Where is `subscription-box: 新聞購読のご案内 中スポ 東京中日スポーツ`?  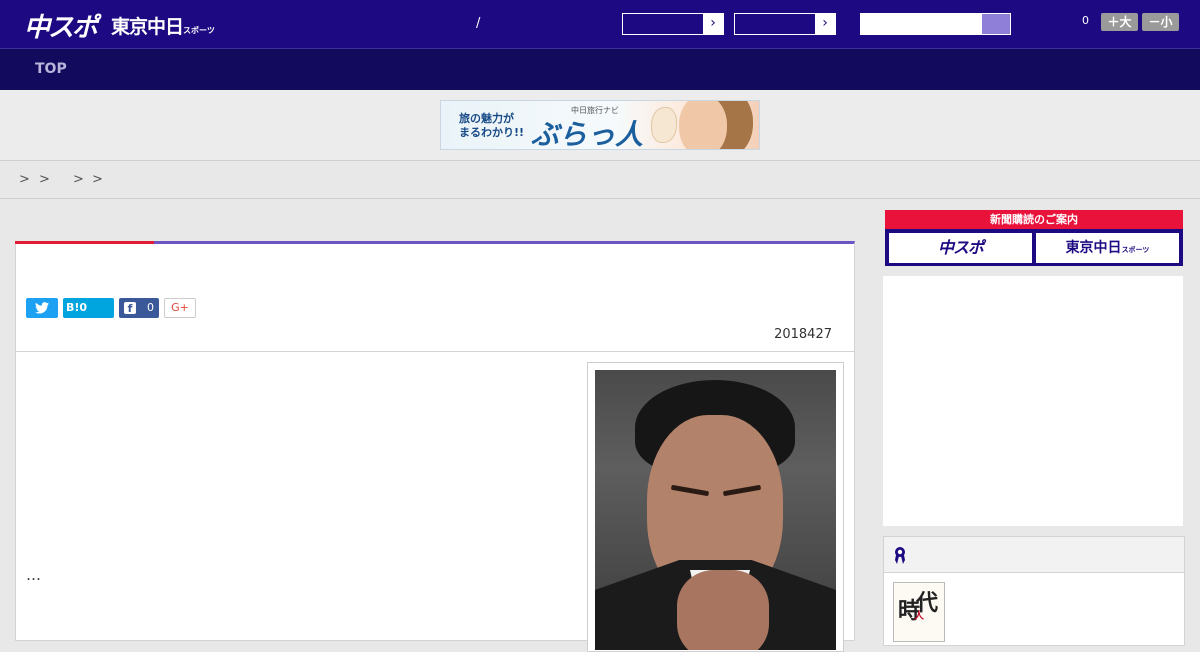
subscription-box: 新聞購読のご案内 中スポ 東京中日スポーツ is located at coordinates (1034, 238).